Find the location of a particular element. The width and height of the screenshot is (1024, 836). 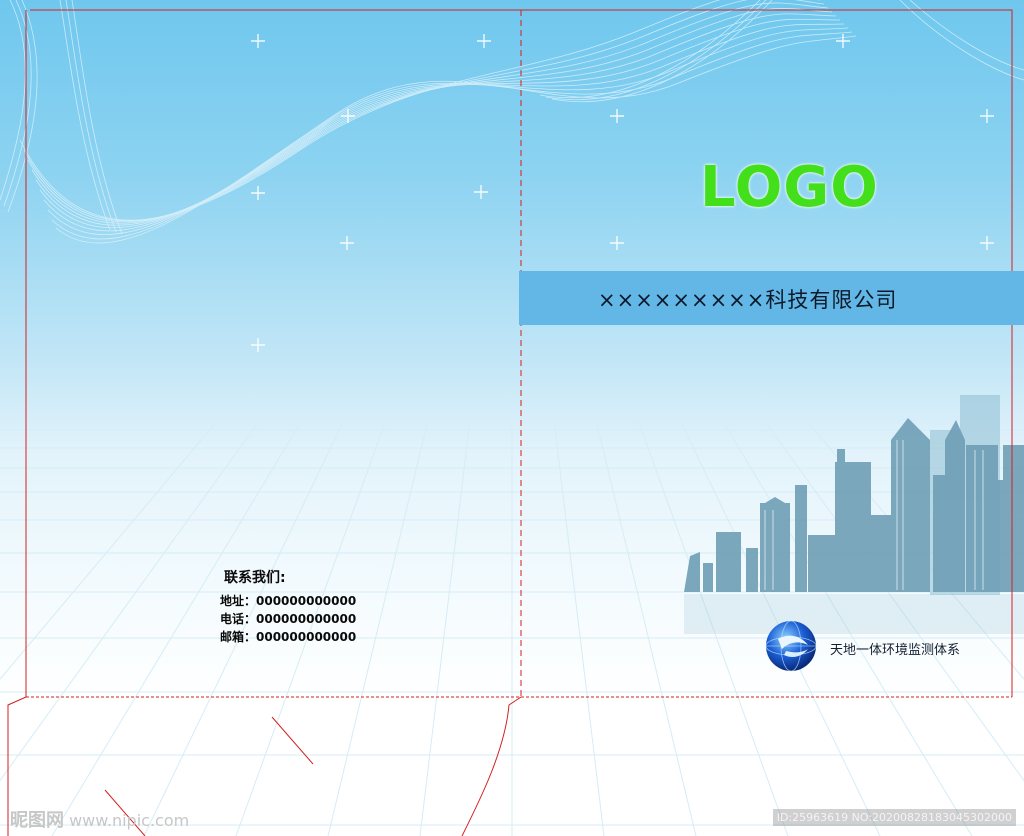

city-skyline-icon is located at coordinates (854, 514).